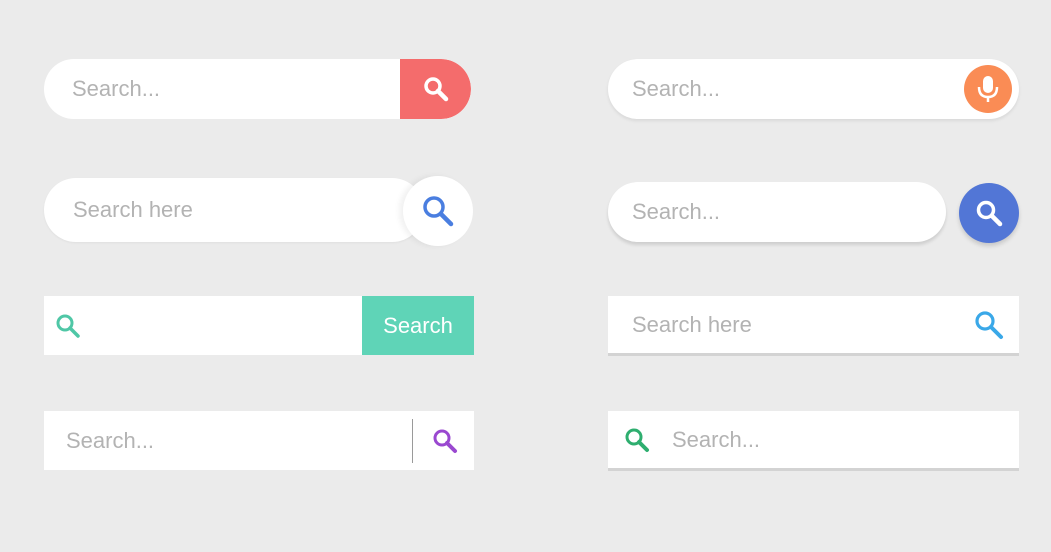  What do you see at coordinates (412, 441) in the screenshot?
I see `divider` at bounding box center [412, 441].